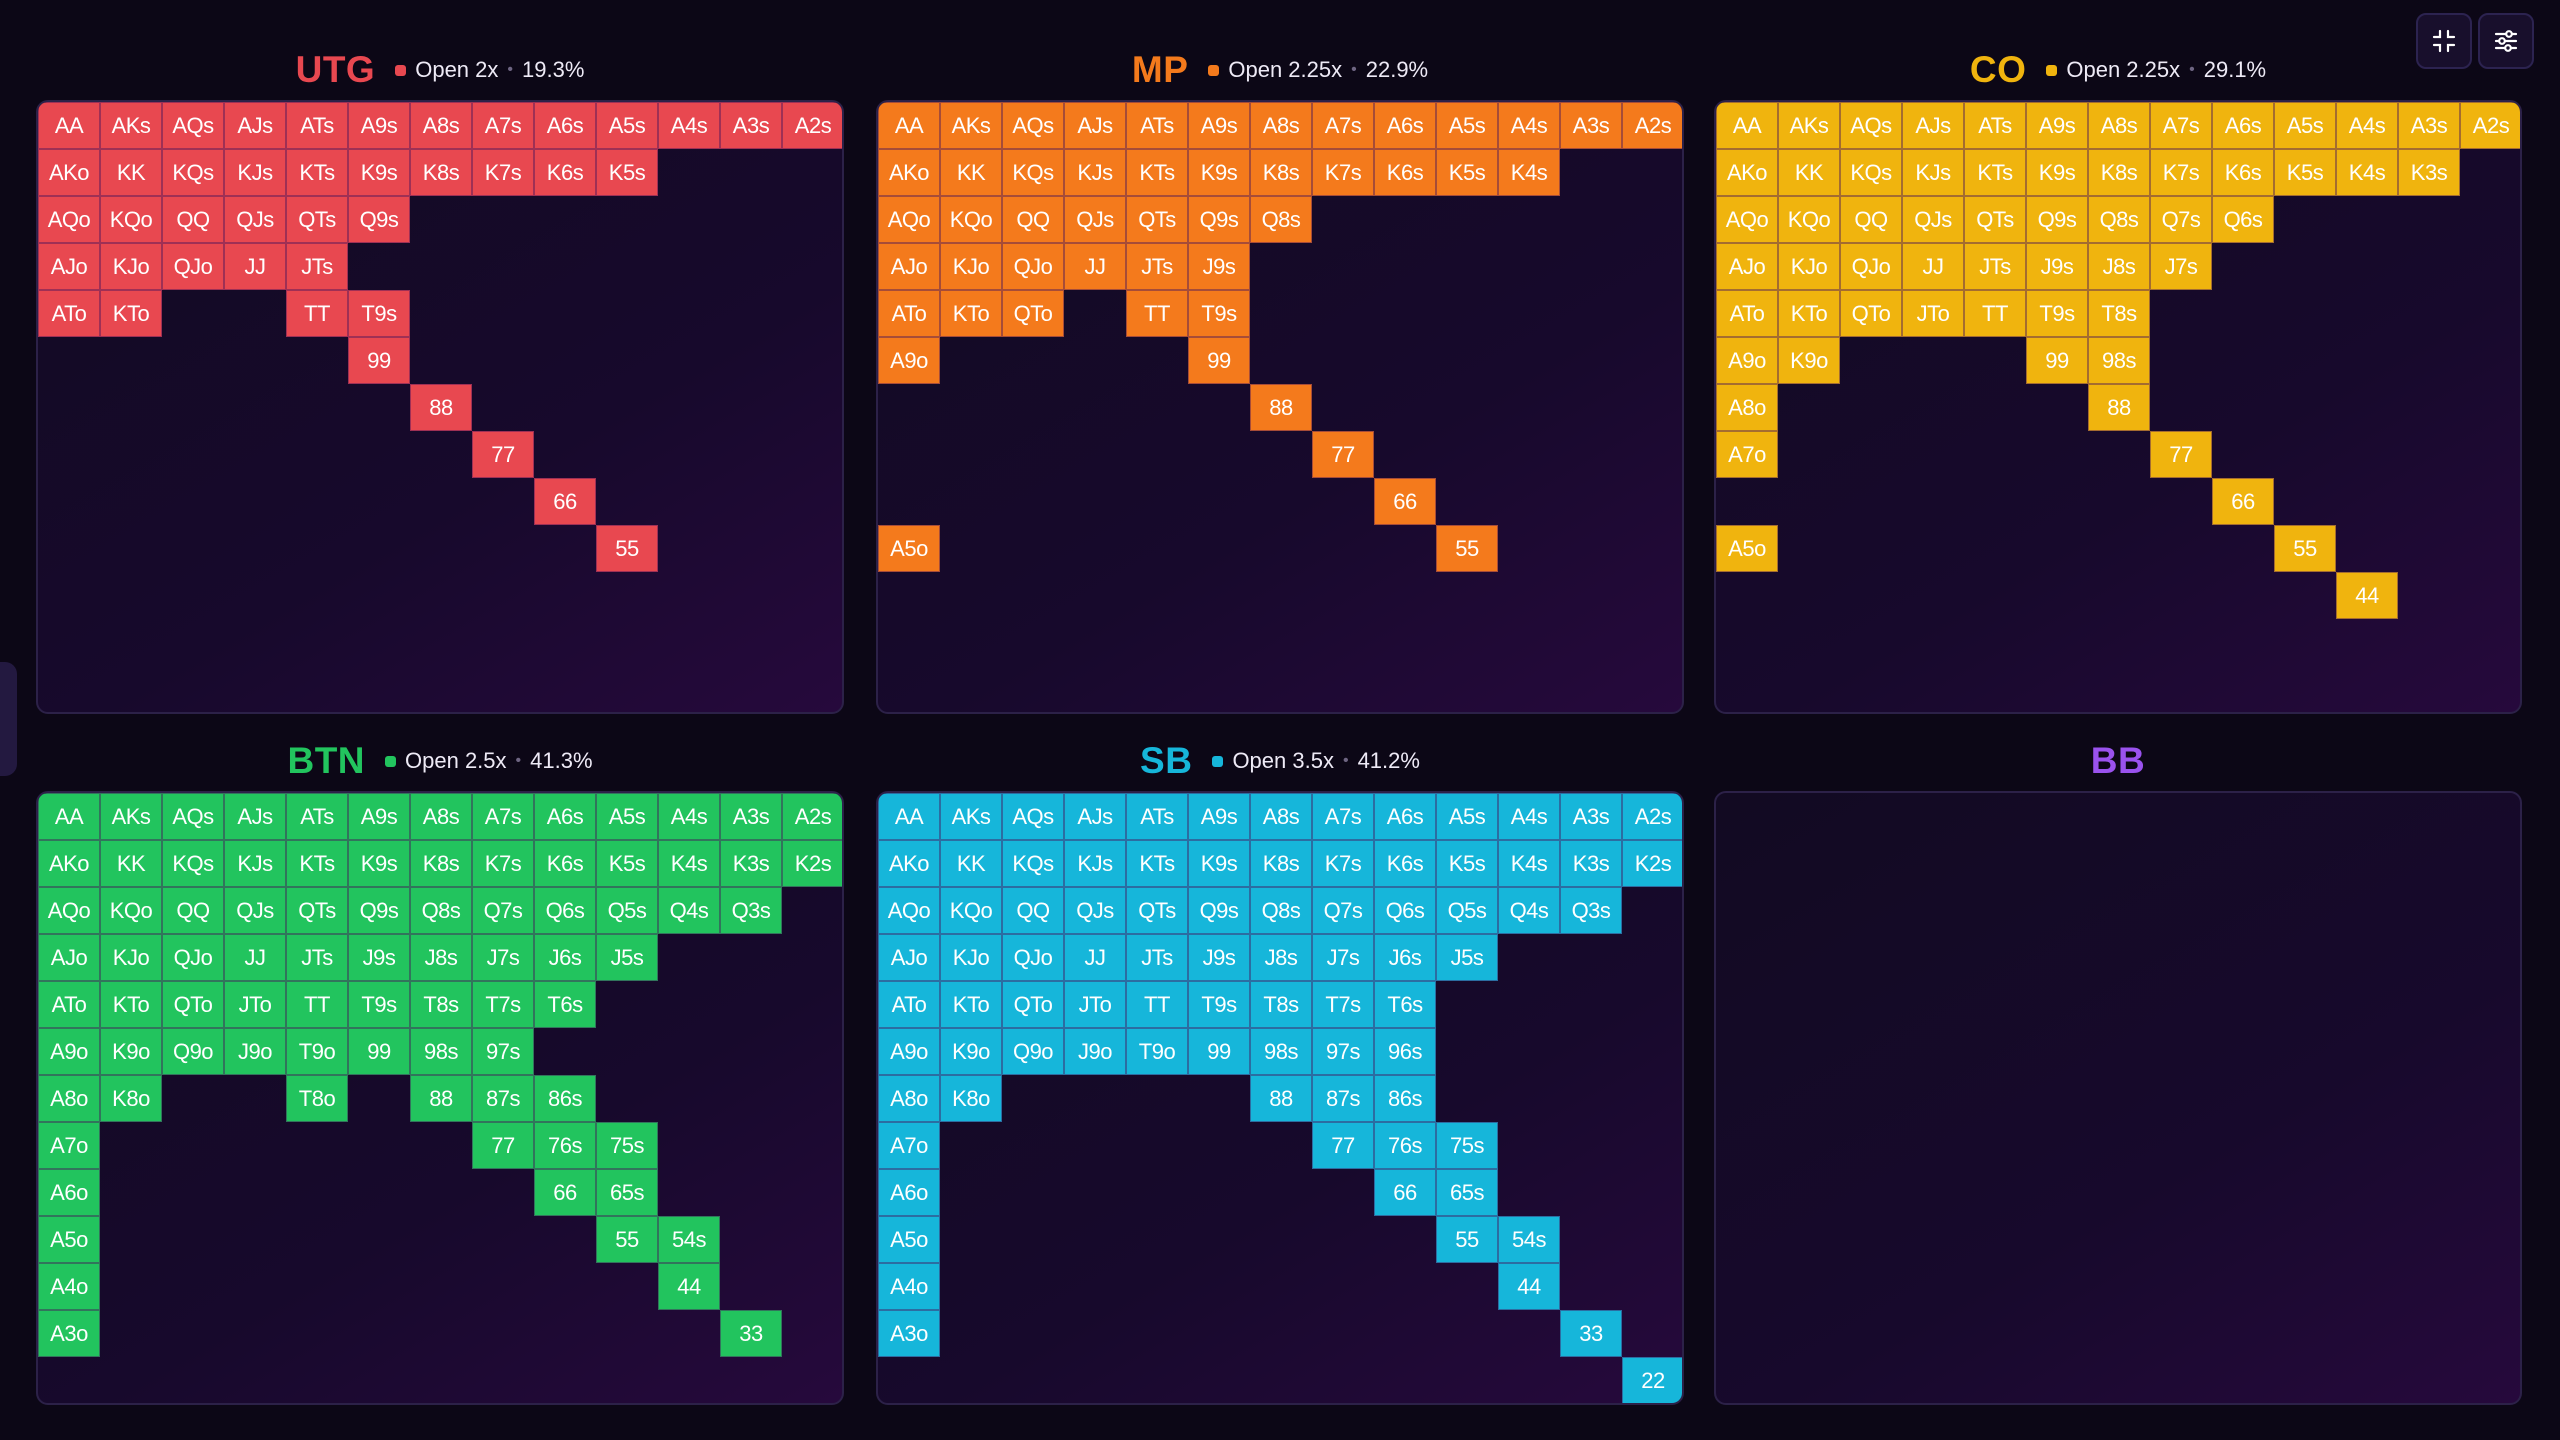 This screenshot has width=2560, height=1440. Describe the element at coordinates (69, 910) in the screenshot. I see `hand-cell-AQo: AQo` at that location.